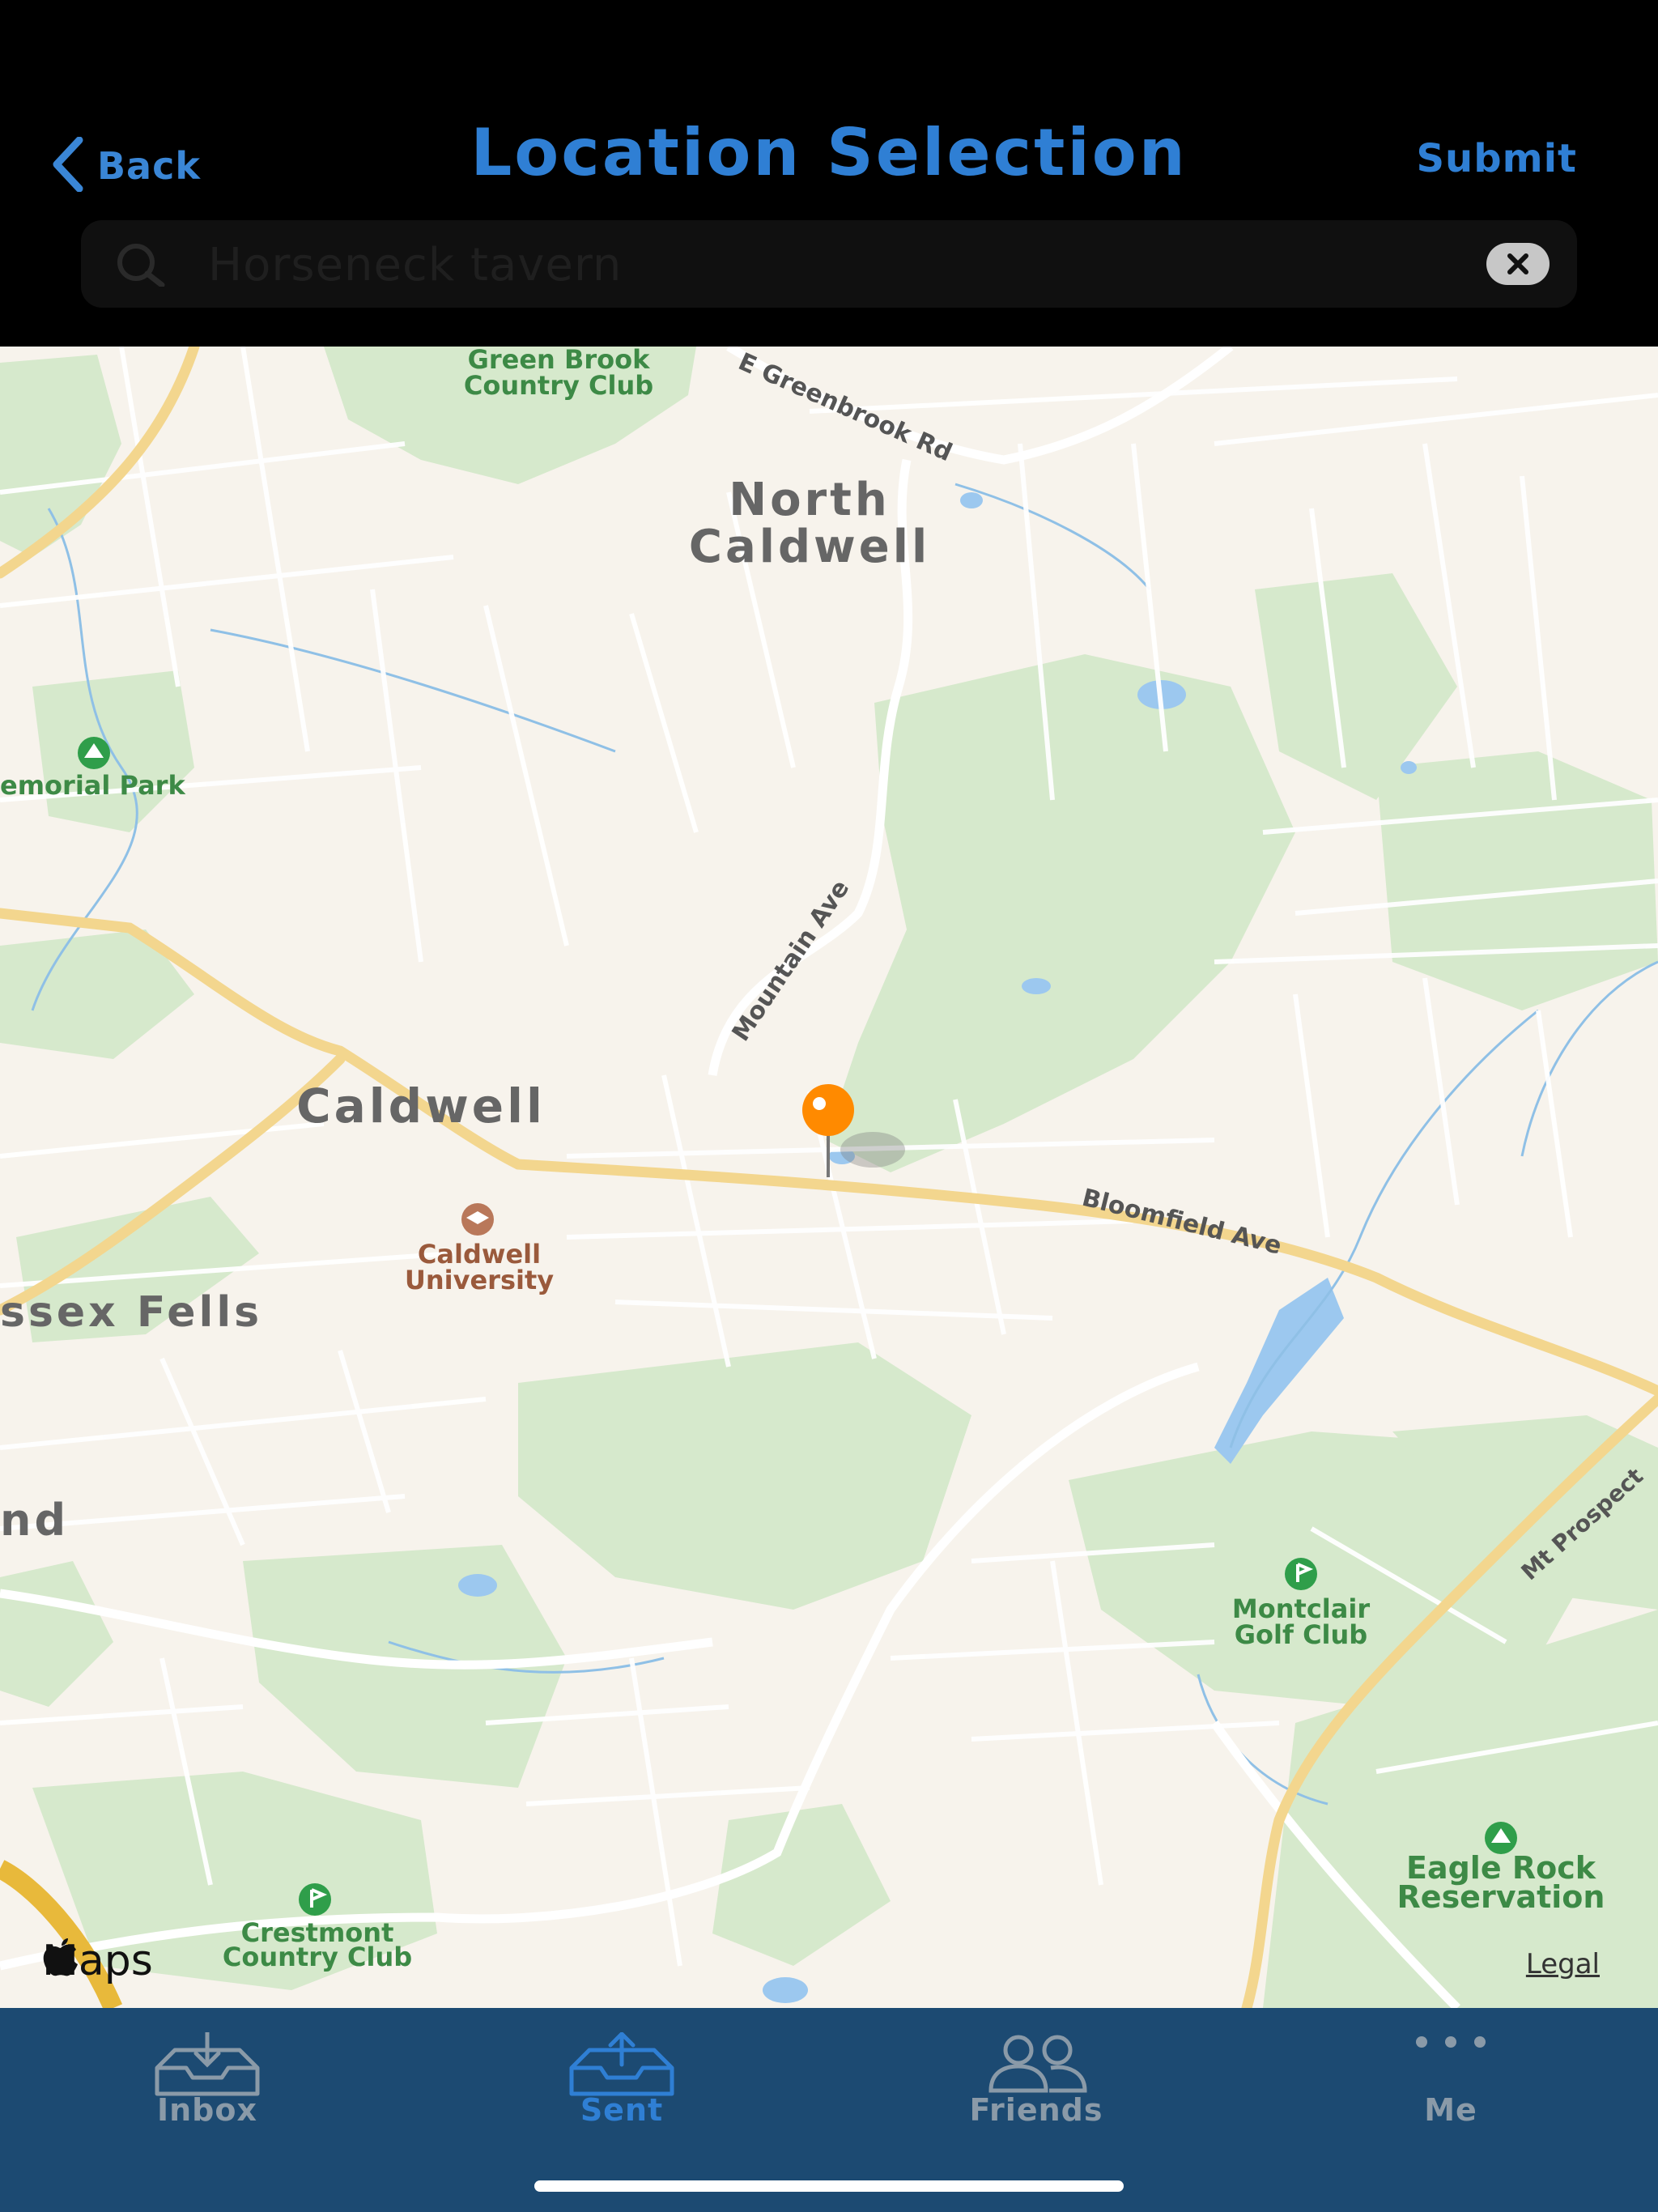 This screenshot has height=2212, width=1658. What do you see at coordinates (622, 2110) in the screenshot?
I see `tab-sent-label: Sent` at bounding box center [622, 2110].